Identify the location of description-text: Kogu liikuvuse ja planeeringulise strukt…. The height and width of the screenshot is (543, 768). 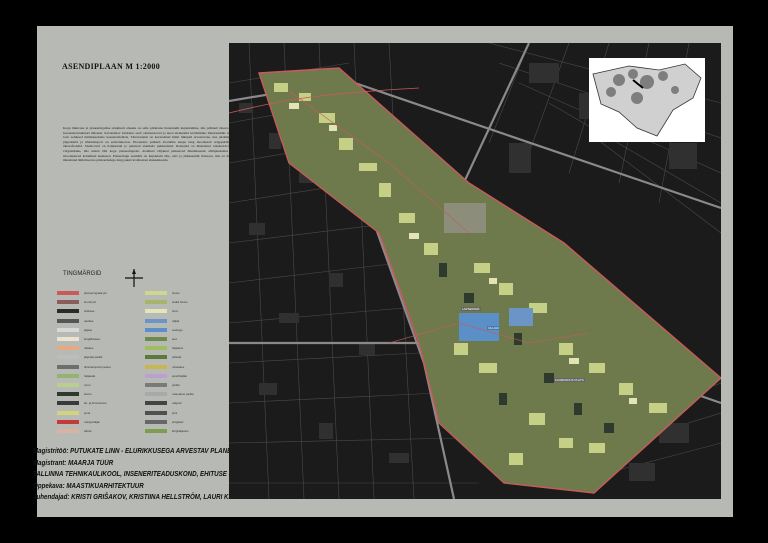
(148, 144).